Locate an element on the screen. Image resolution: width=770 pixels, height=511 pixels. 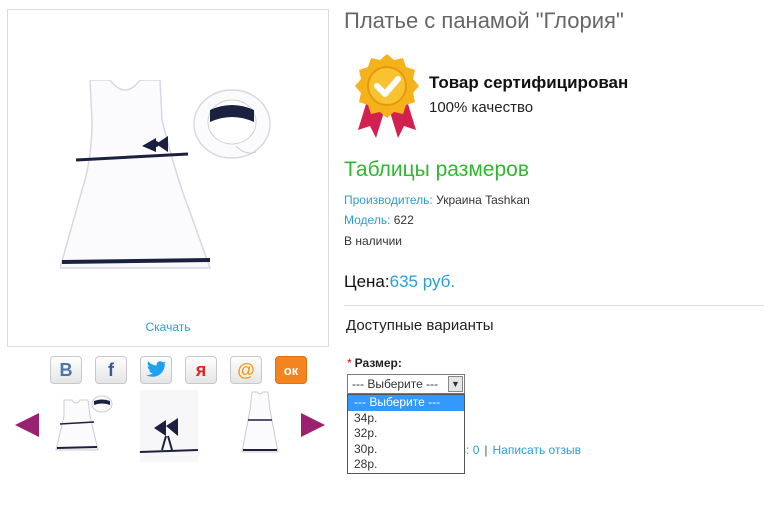
certificate-title: Товар сертифицирован is located at coordinates (529, 82).